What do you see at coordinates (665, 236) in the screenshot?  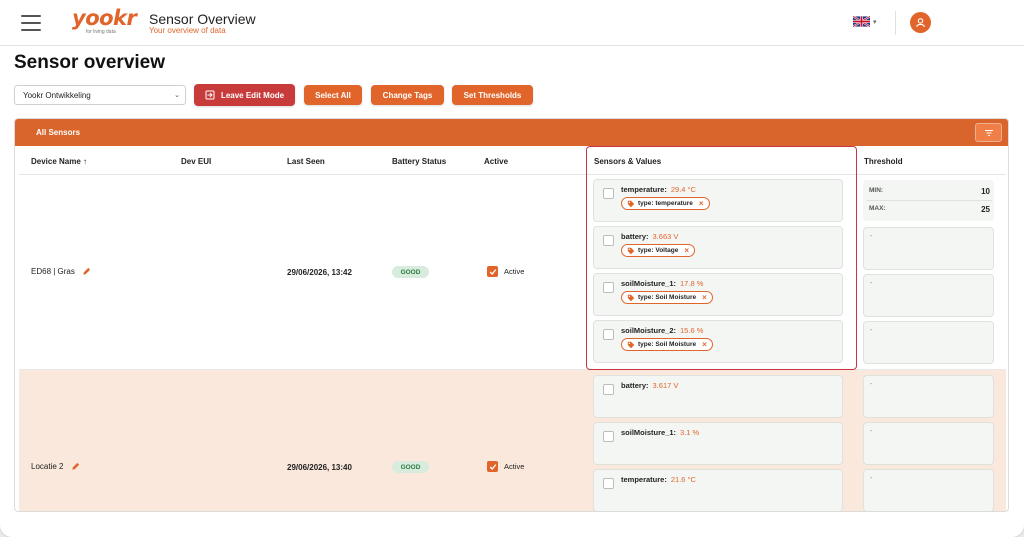 I see `sensor-value: 3.663 V` at bounding box center [665, 236].